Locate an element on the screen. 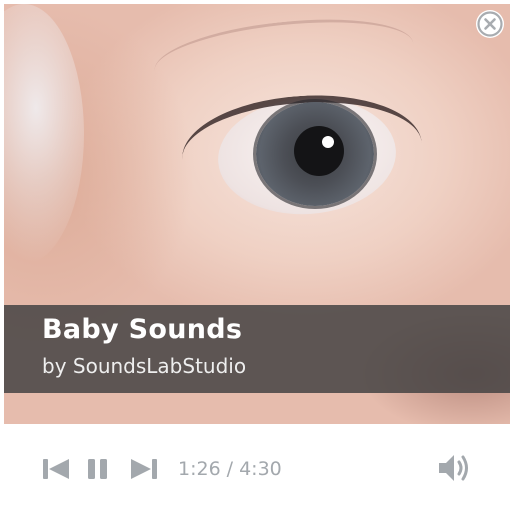 This screenshot has width=512, height=512. skip-previous-icon is located at coordinates (56, 469).